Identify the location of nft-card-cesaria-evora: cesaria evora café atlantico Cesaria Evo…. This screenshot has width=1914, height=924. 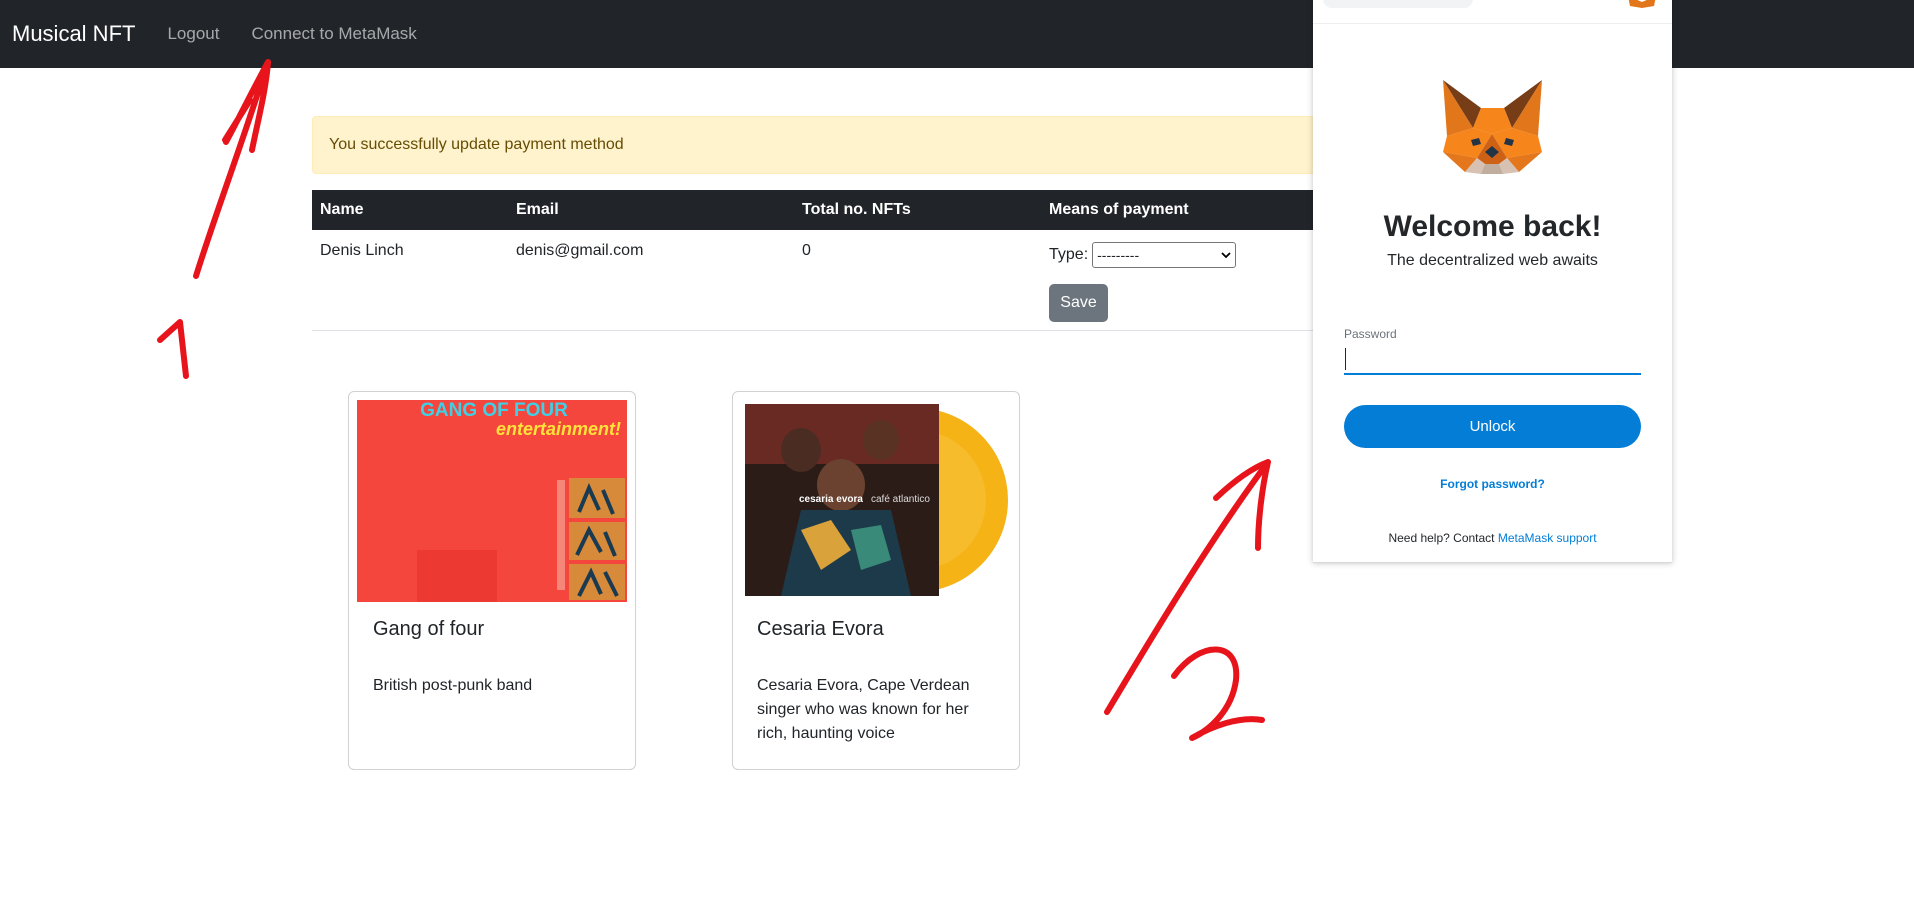
(876, 580).